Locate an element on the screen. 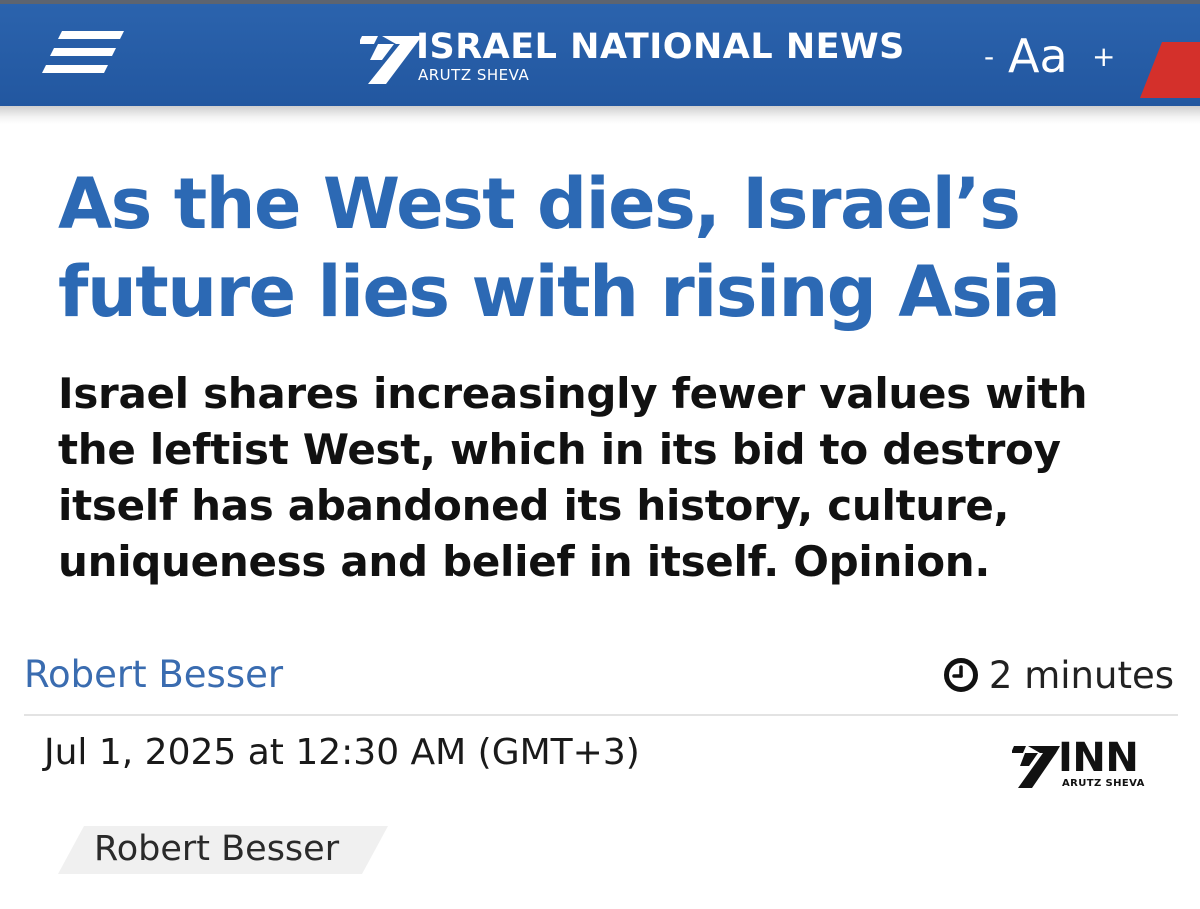 This screenshot has height=909, width=1200. author-tag: Robert Besser is located at coordinates (223, 850).